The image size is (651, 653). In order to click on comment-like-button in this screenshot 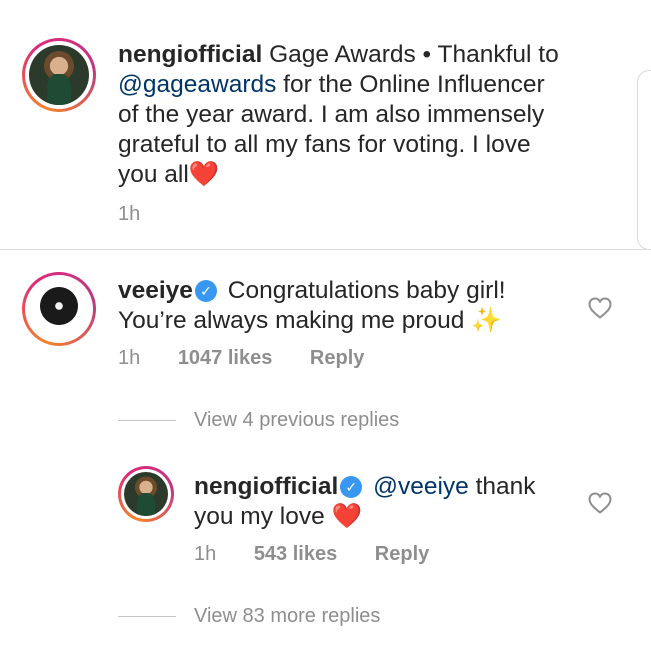, I will do `click(600, 308)`.